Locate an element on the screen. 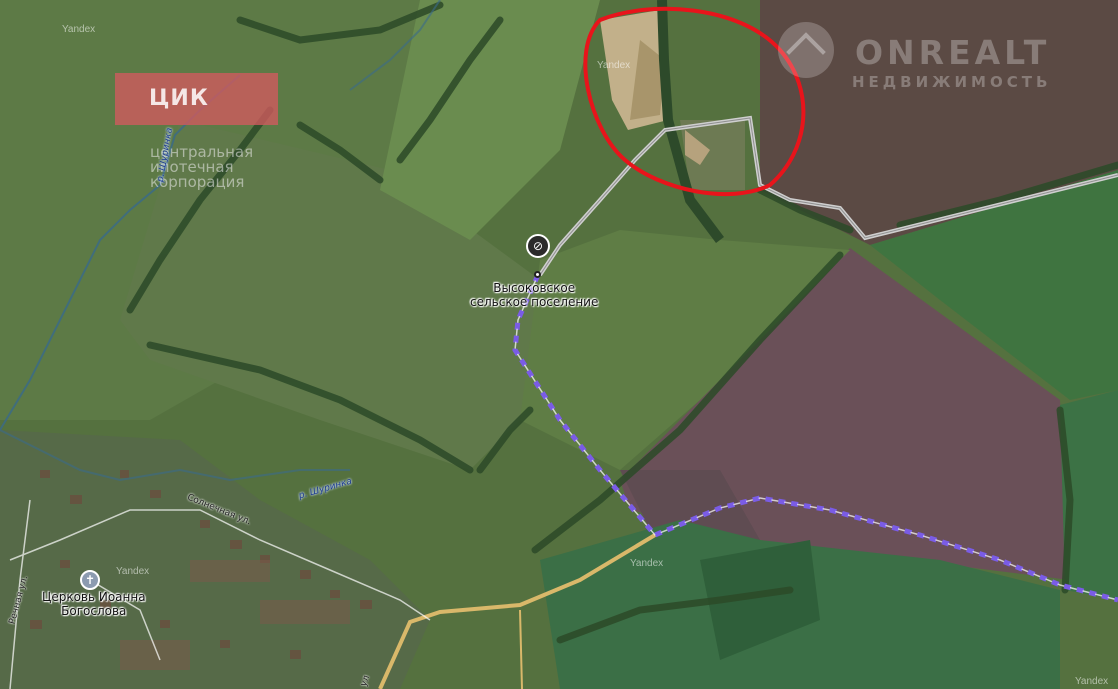 This screenshot has height=689, width=1118. settlement-pin-icon: ⊘ is located at coordinates (538, 246).